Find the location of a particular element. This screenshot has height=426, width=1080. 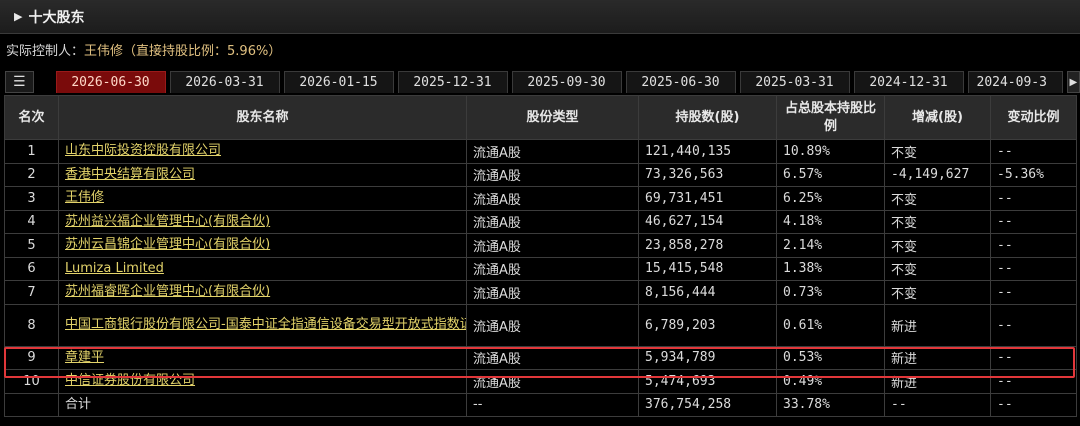

expand-triangle-icon: ▶ is located at coordinates (18, 16).